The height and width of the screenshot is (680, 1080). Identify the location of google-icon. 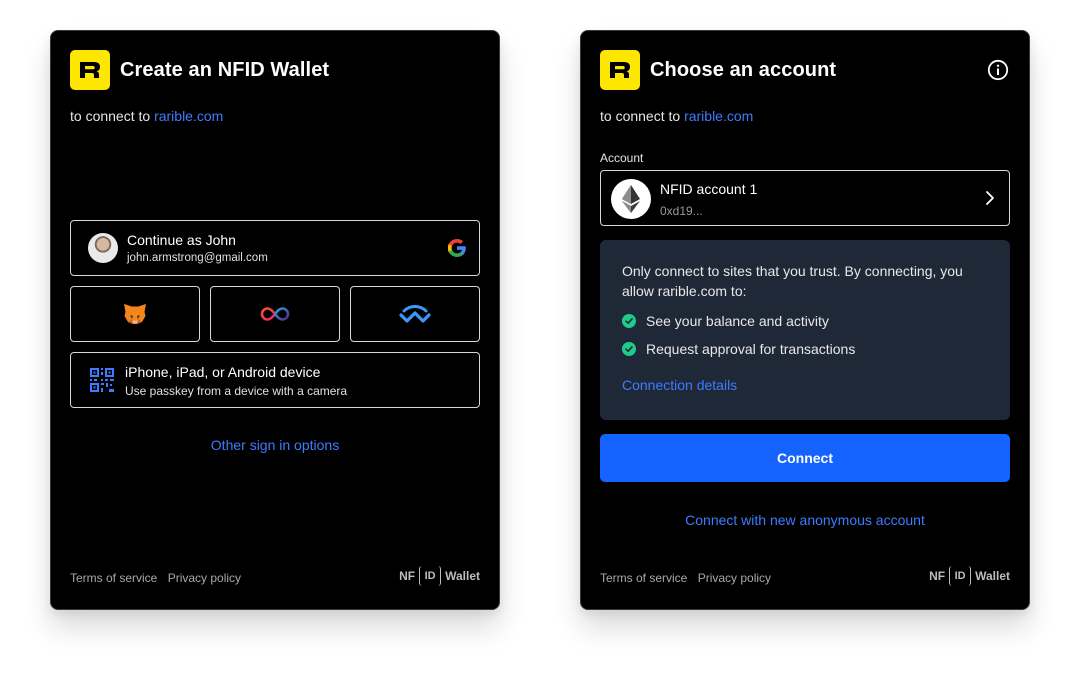
(456, 248).